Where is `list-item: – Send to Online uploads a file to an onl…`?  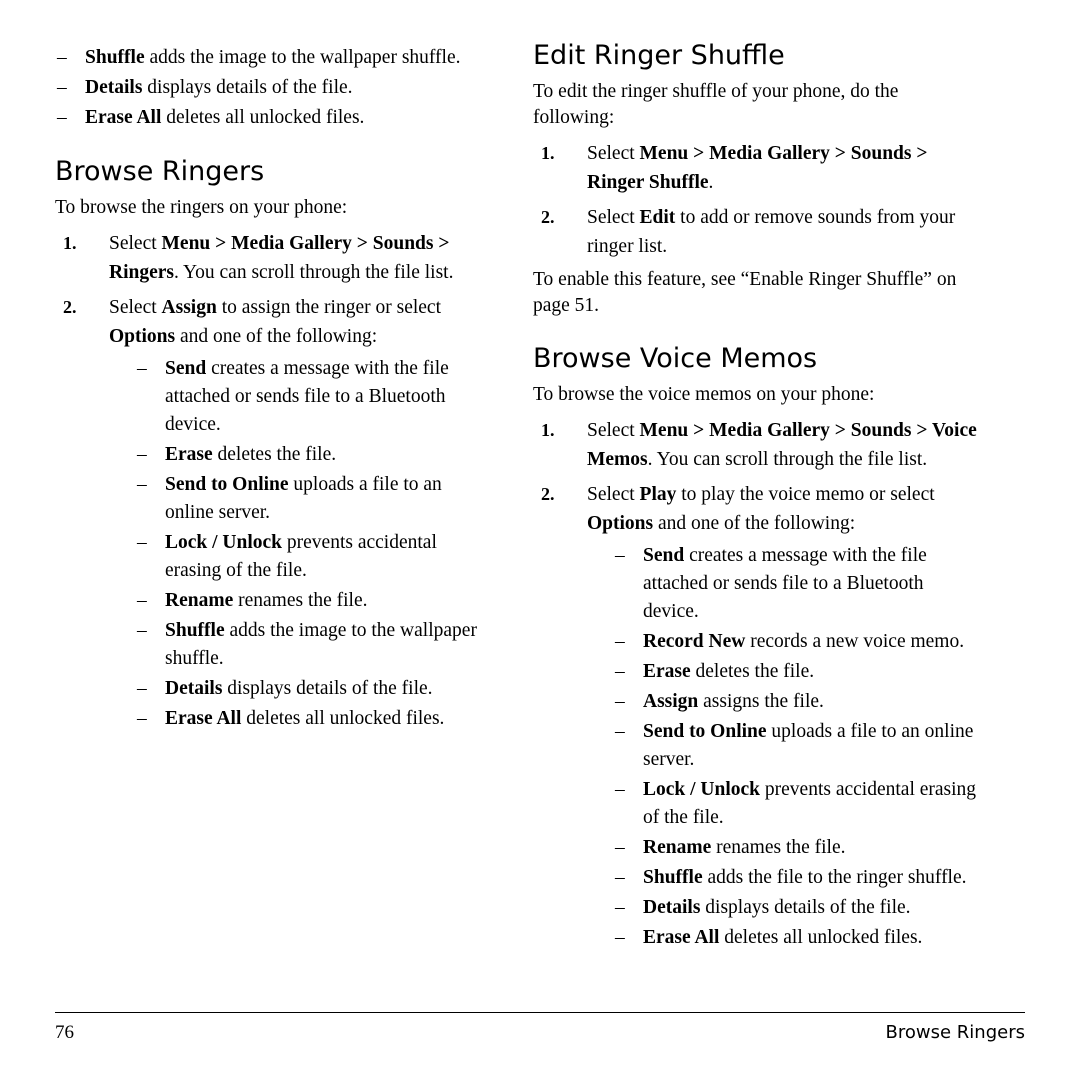 list-item: – Send to Online uploads a file to an onl… is located at coordinates (315, 499).